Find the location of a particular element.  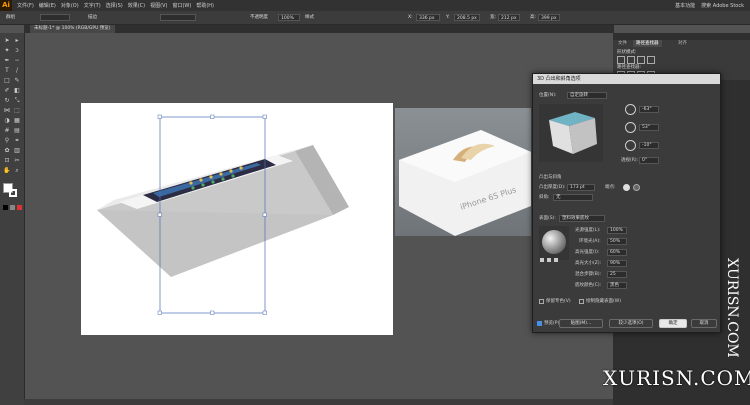

scale-icon: ⤡ is located at coordinates (17, 101).